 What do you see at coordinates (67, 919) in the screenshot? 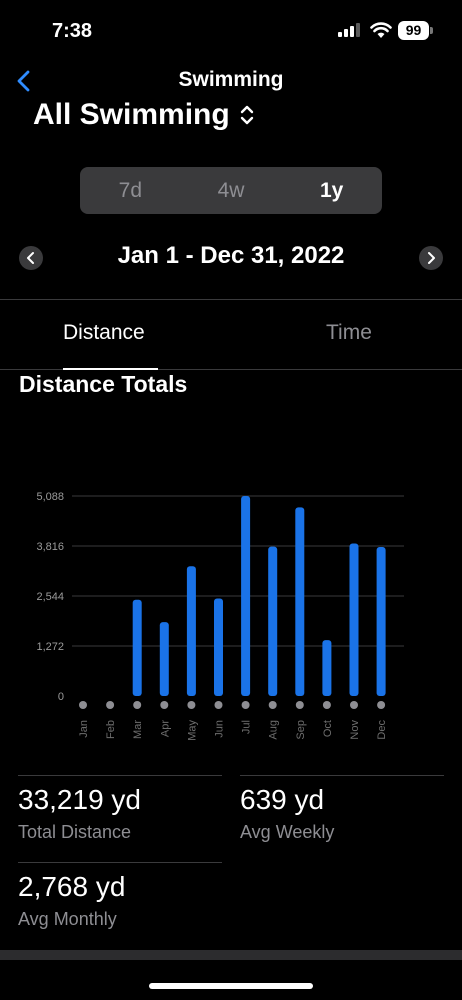
I see `avg-monthly-label: Avg Monthly` at bounding box center [67, 919].